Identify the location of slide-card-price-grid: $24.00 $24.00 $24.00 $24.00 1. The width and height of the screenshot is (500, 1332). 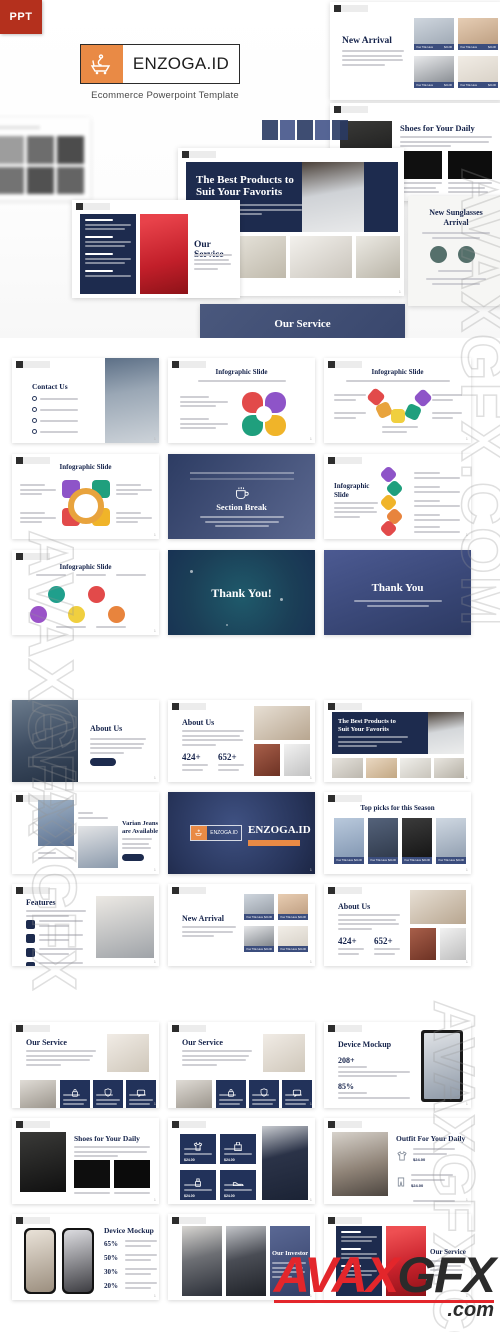
(241, 1161).